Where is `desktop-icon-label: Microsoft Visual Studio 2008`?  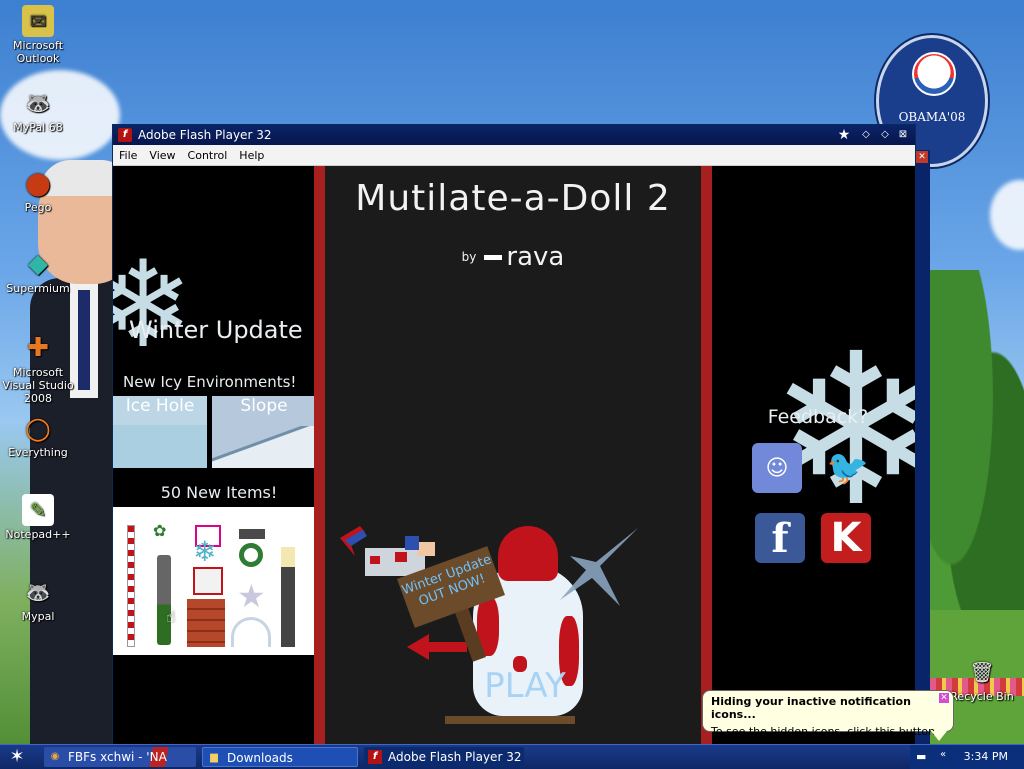 desktop-icon-label: Microsoft Visual Studio 2008 is located at coordinates (38, 385).